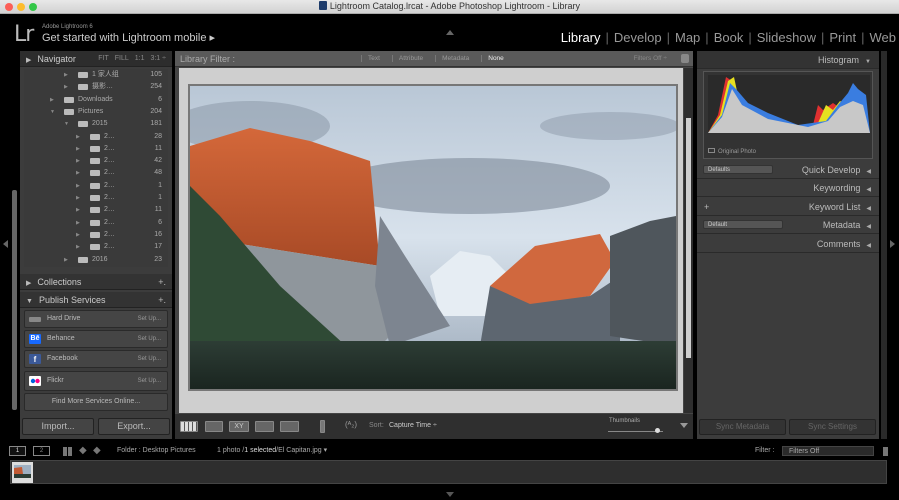 This screenshot has width=899, height=500. Describe the element at coordinates (22, 472) in the screenshot. I see `filmstrip-thumbnail` at that location.